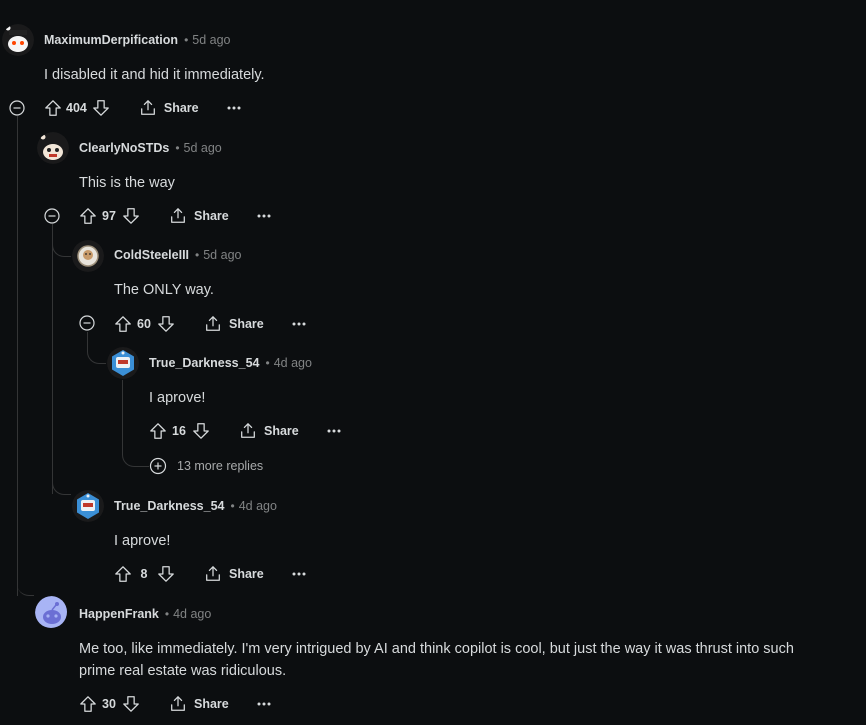 This screenshot has height=725, width=866. I want to click on comment-actions: 16 Share, so click(245, 431).